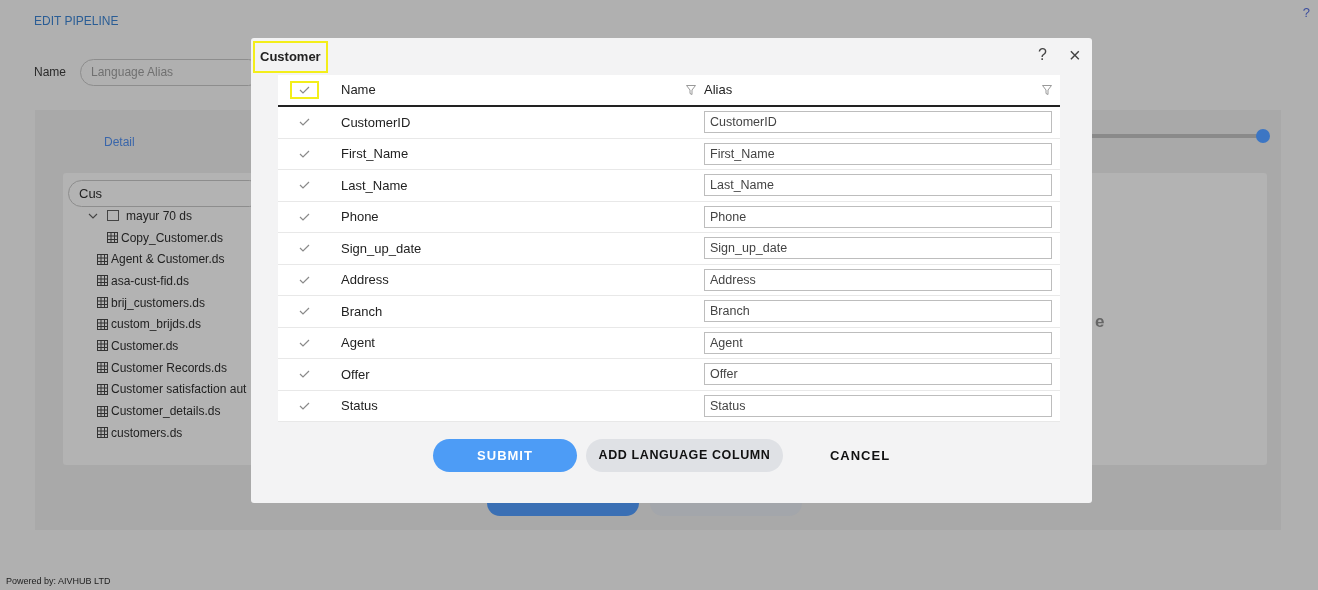  Describe the element at coordinates (375, 154) in the screenshot. I see `table-cell-text: First_Name` at that location.